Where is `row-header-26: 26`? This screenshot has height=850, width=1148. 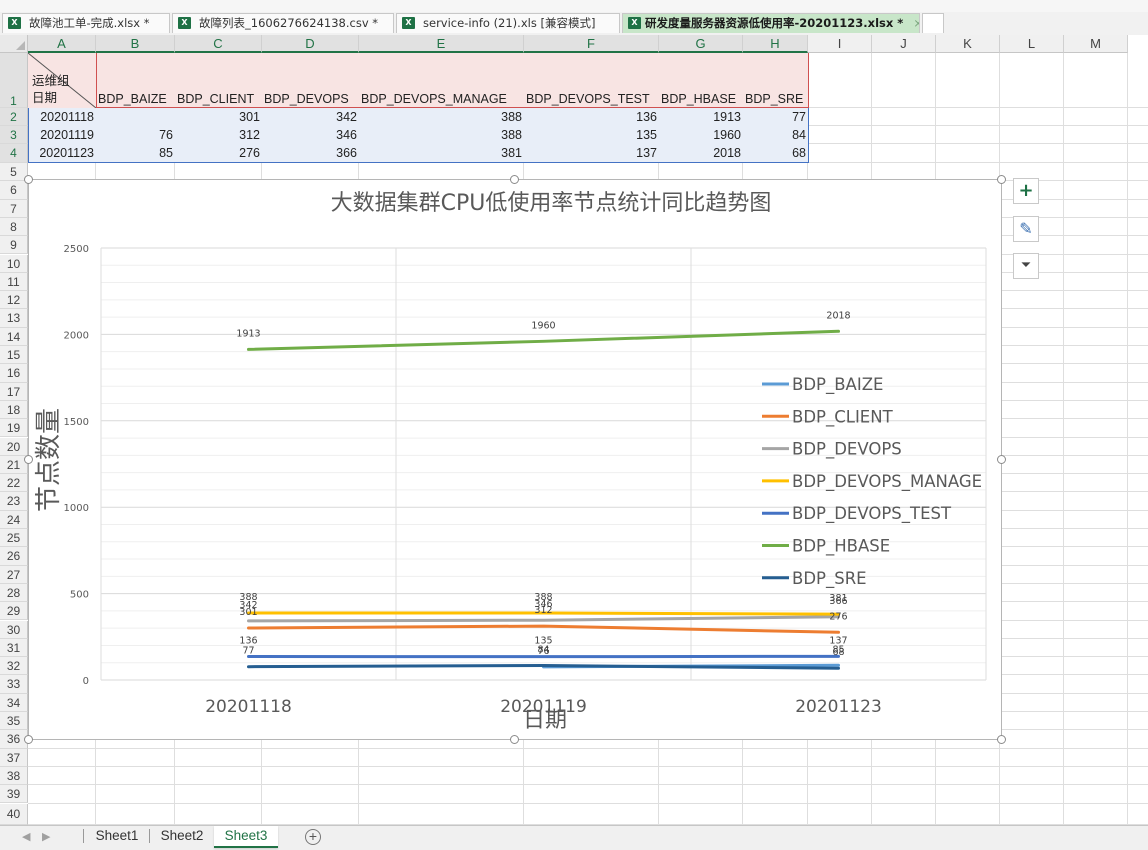 row-header-26: 26 is located at coordinates (14, 556).